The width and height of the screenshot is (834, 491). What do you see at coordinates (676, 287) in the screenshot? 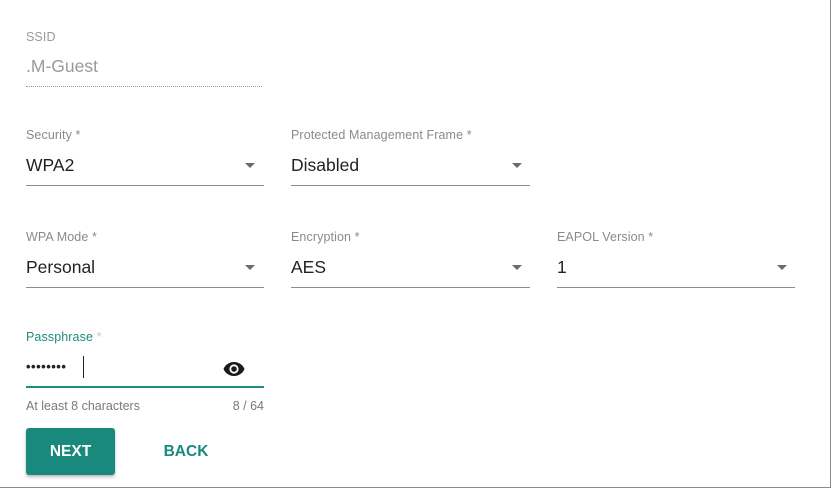
I see `eapol-version-underline` at bounding box center [676, 287].